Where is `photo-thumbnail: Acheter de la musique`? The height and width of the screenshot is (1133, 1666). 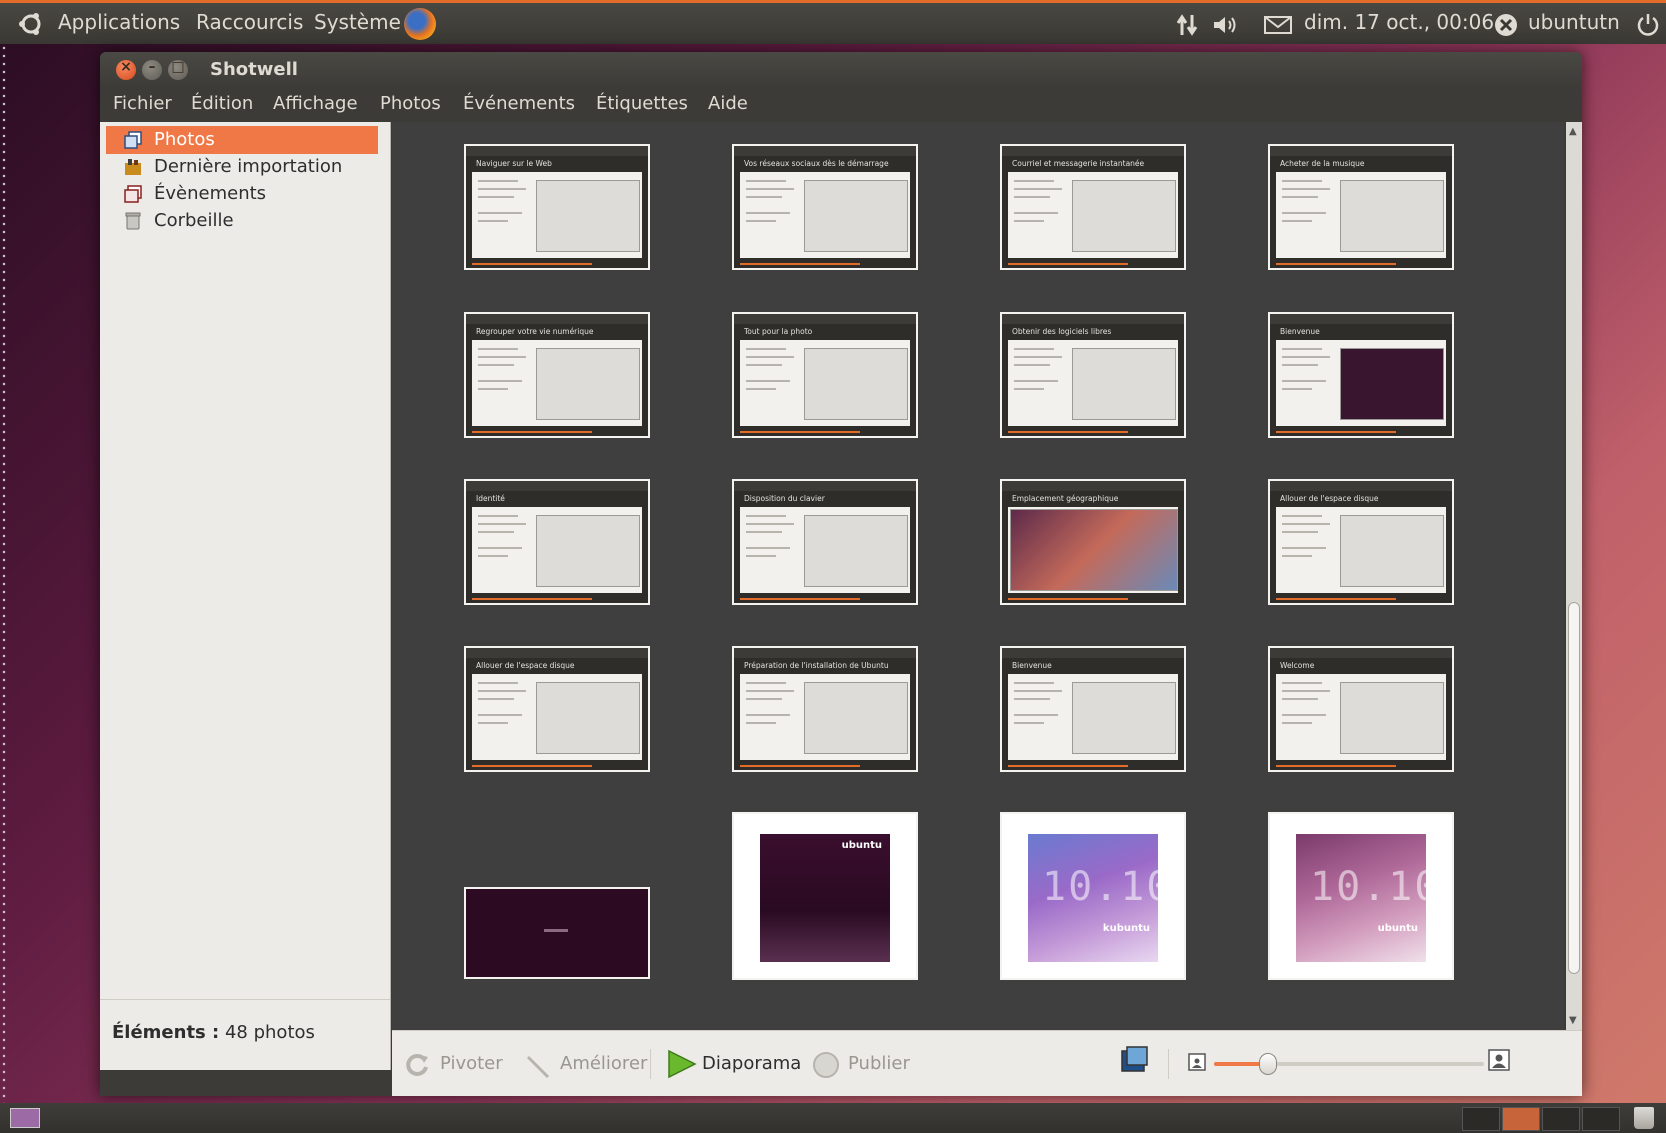
photo-thumbnail: Acheter de la musique is located at coordinates (1361, 207).